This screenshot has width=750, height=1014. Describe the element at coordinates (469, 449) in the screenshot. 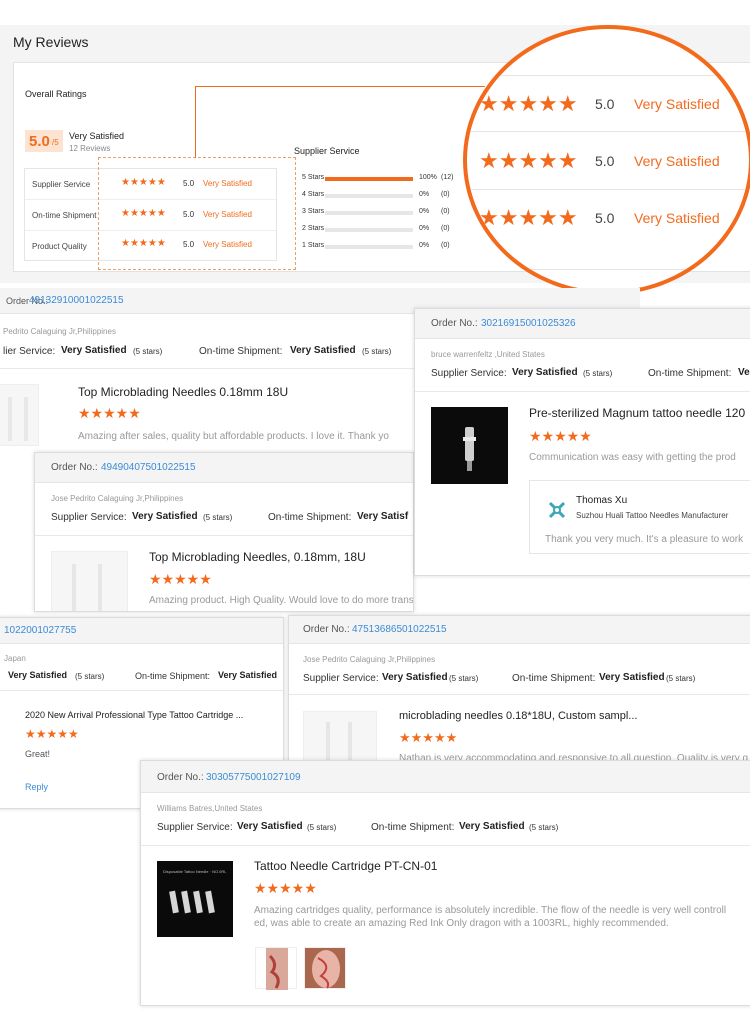

I see `tattoo-needle-image` at that location.